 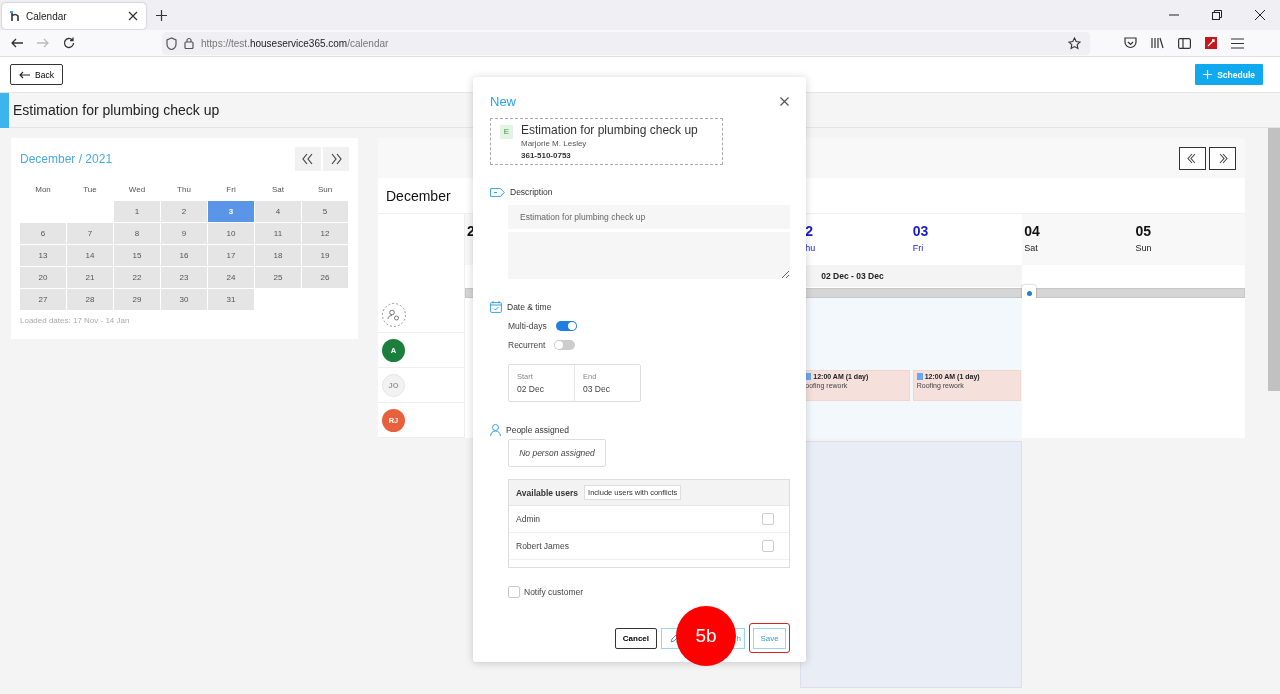 I want to click on toggle-label: Multi-days, so click(x=527, y=325).